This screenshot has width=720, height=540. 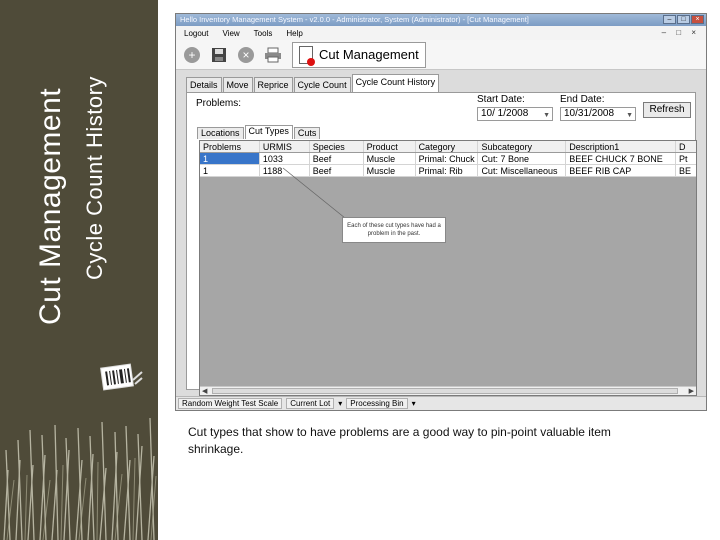 What do you see at coordinates (667, 110) in the screenshot?
I see `refresh-button: Refresh` at bounding box center [667, 110].